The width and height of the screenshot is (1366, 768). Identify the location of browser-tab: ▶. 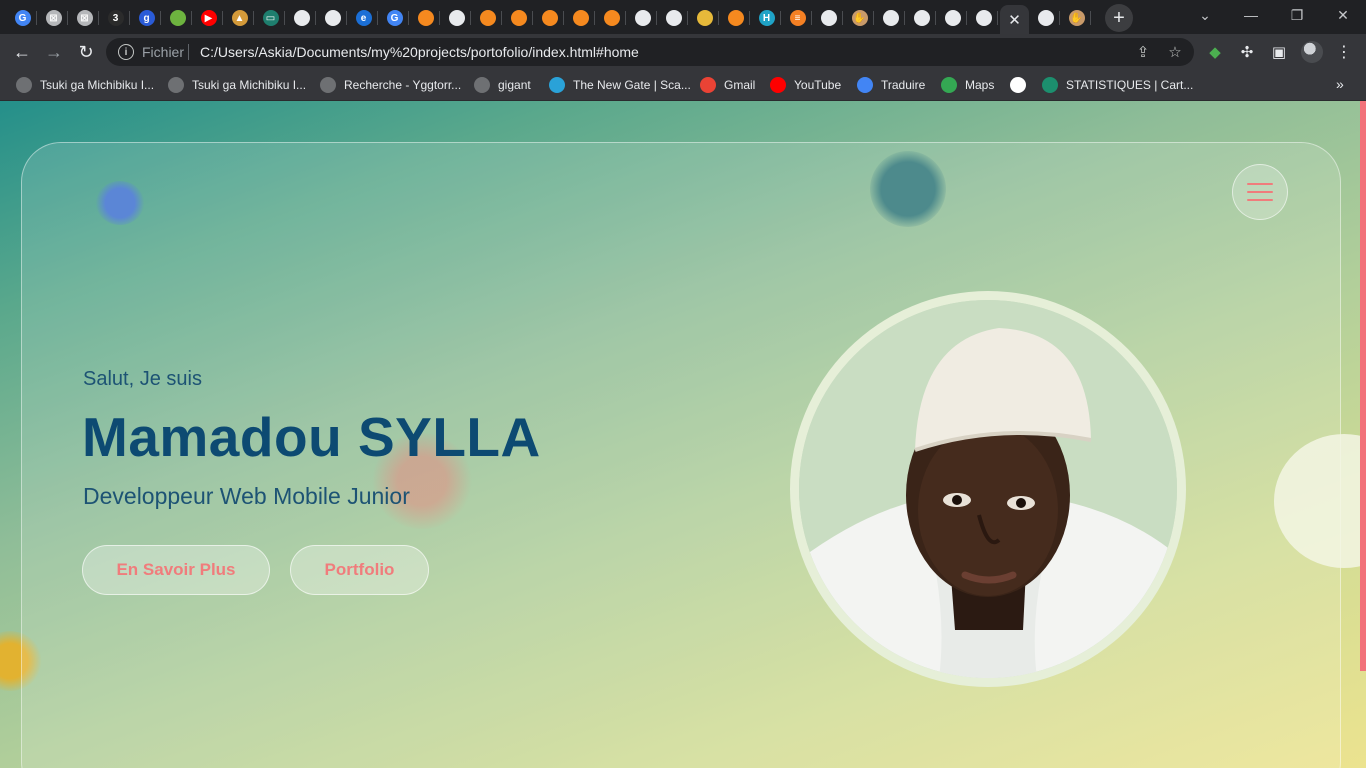
(208, 18).